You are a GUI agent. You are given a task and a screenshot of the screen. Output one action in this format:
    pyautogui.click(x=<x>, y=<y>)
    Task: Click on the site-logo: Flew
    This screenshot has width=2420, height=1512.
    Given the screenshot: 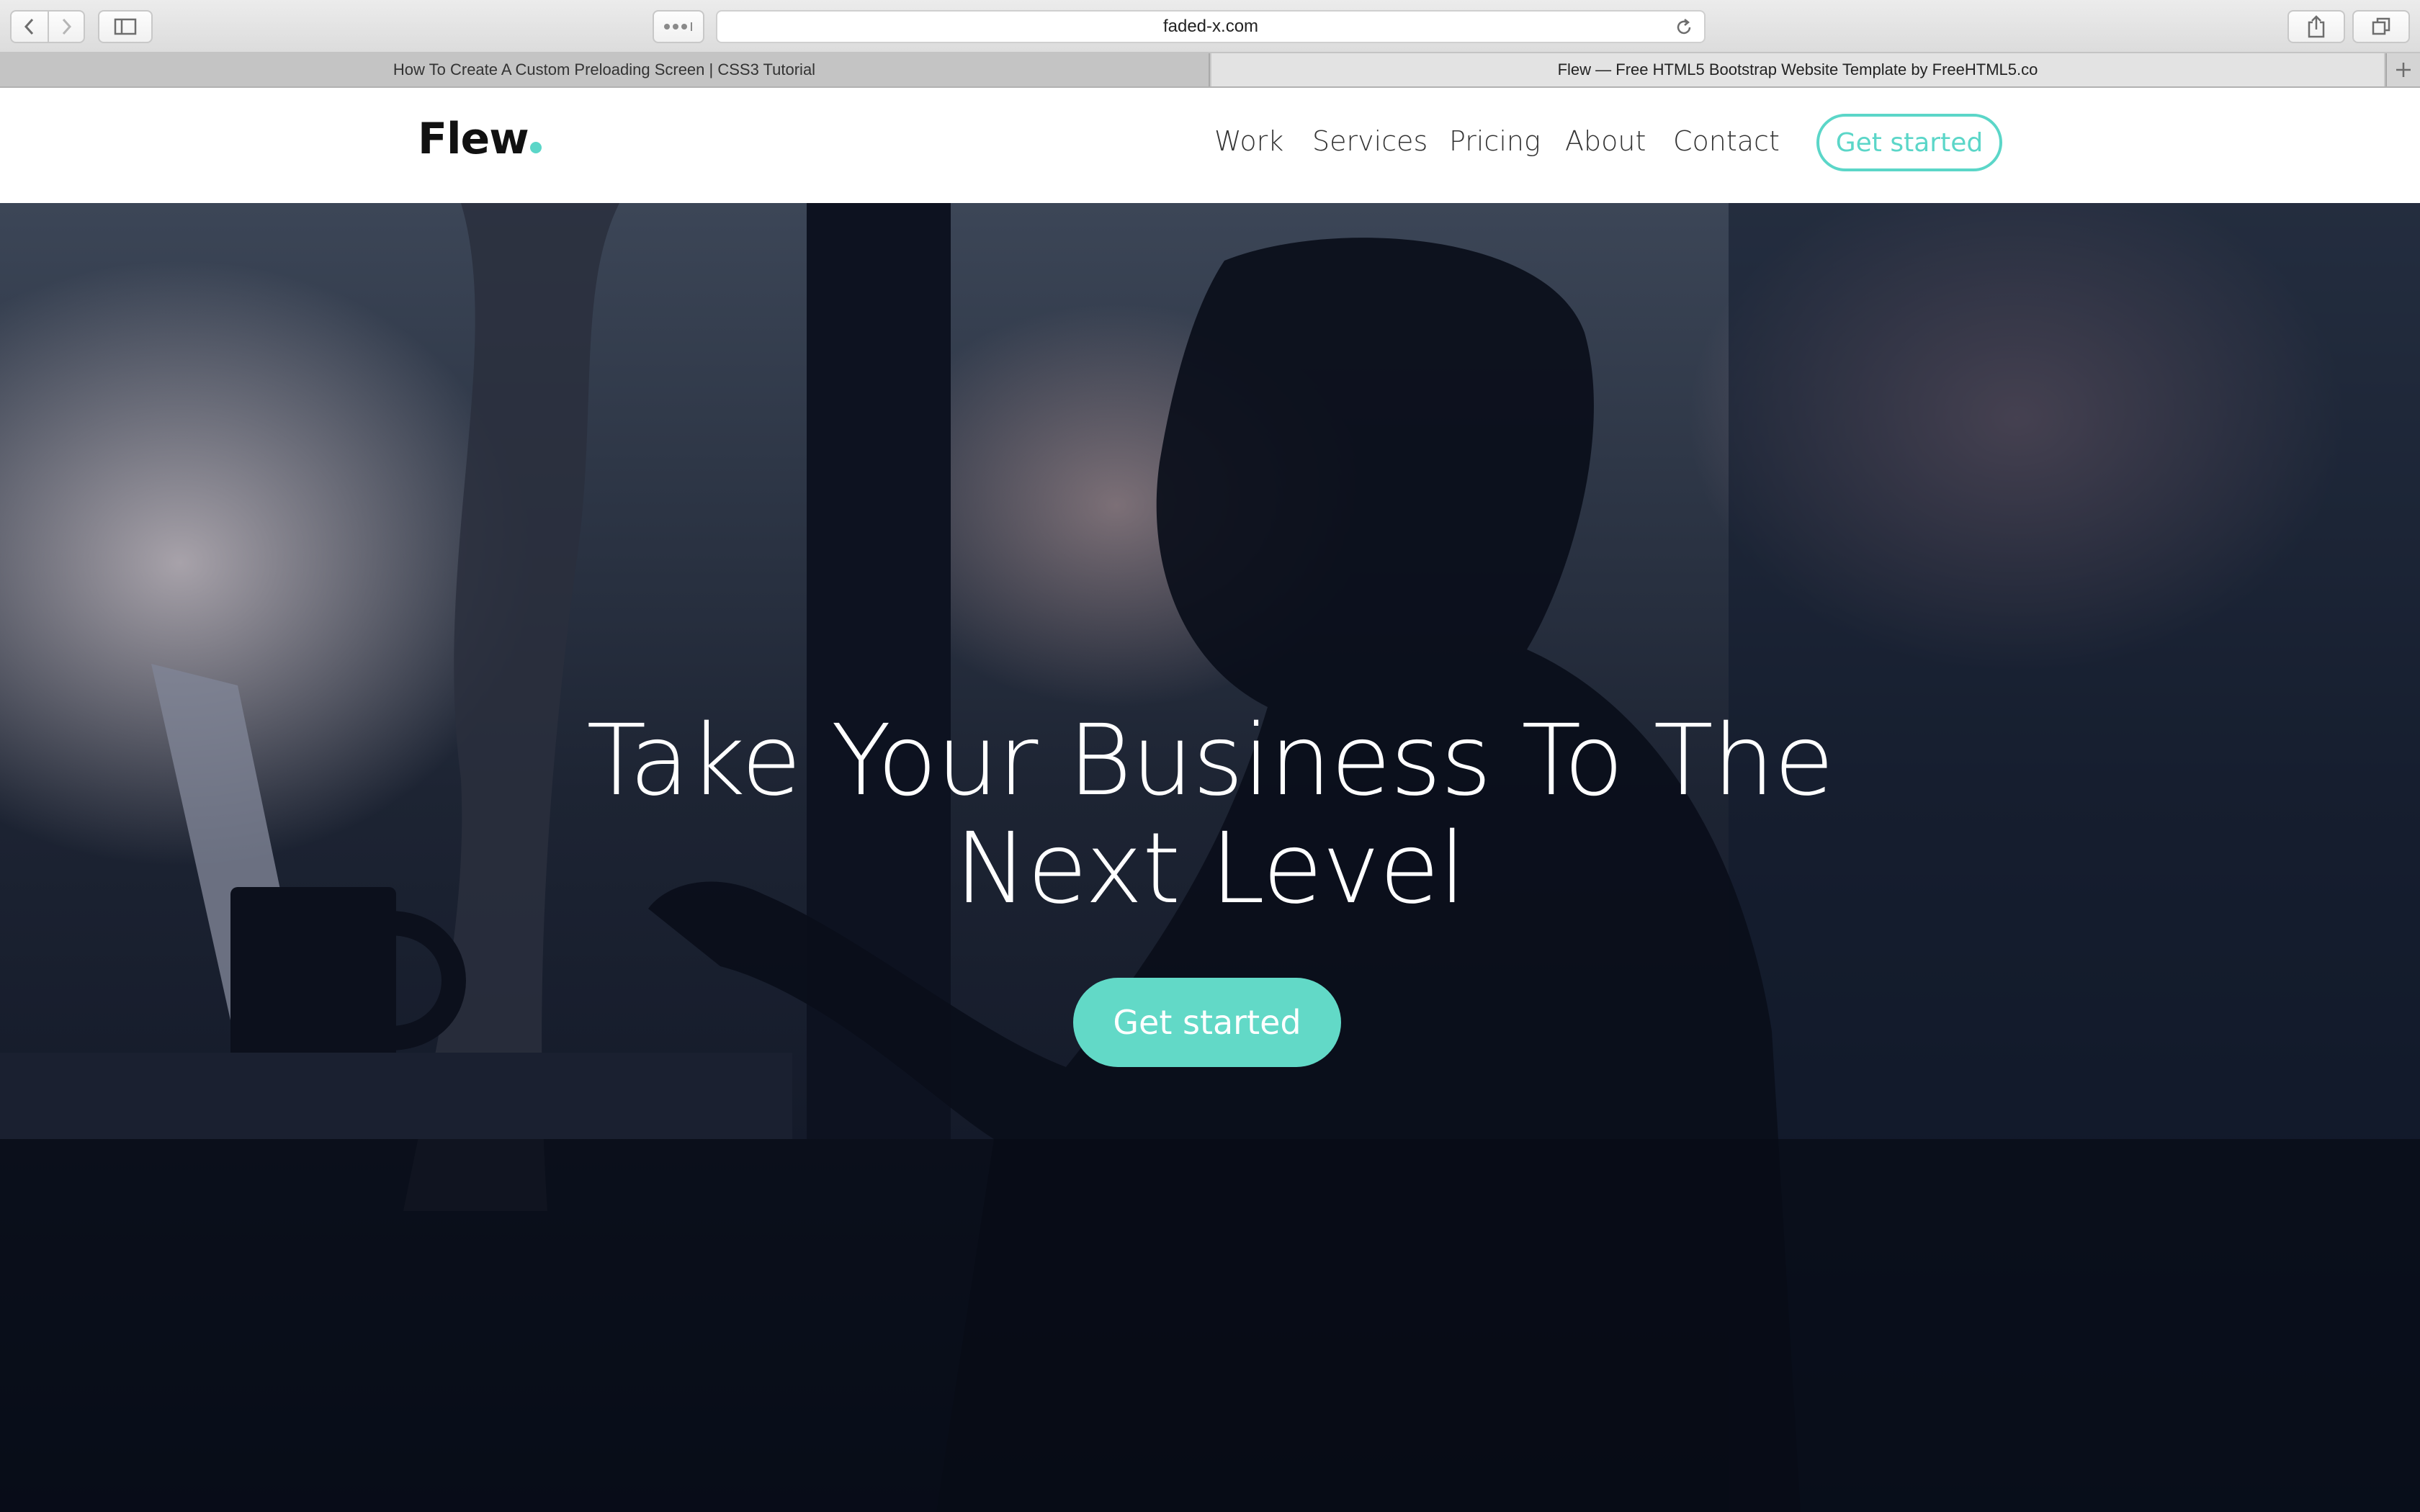 What is the action you would take?
    pyautogui.click(x=480, y=139)
    